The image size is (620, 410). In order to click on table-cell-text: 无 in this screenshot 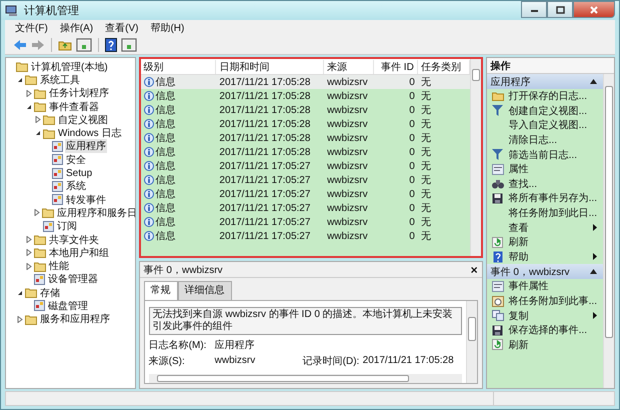, I will do `click(426, 82)`.